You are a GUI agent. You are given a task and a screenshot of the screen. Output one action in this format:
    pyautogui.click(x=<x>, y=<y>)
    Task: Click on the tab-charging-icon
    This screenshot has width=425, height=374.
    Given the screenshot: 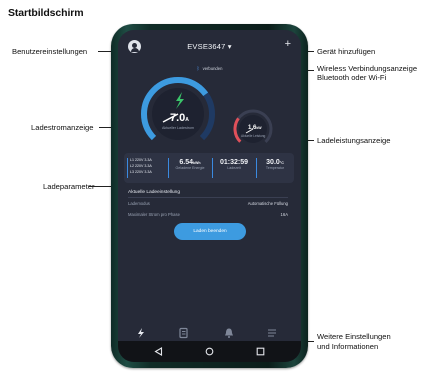 What is the action you would take?
    pyautogui.click(x=141, y=333)
    